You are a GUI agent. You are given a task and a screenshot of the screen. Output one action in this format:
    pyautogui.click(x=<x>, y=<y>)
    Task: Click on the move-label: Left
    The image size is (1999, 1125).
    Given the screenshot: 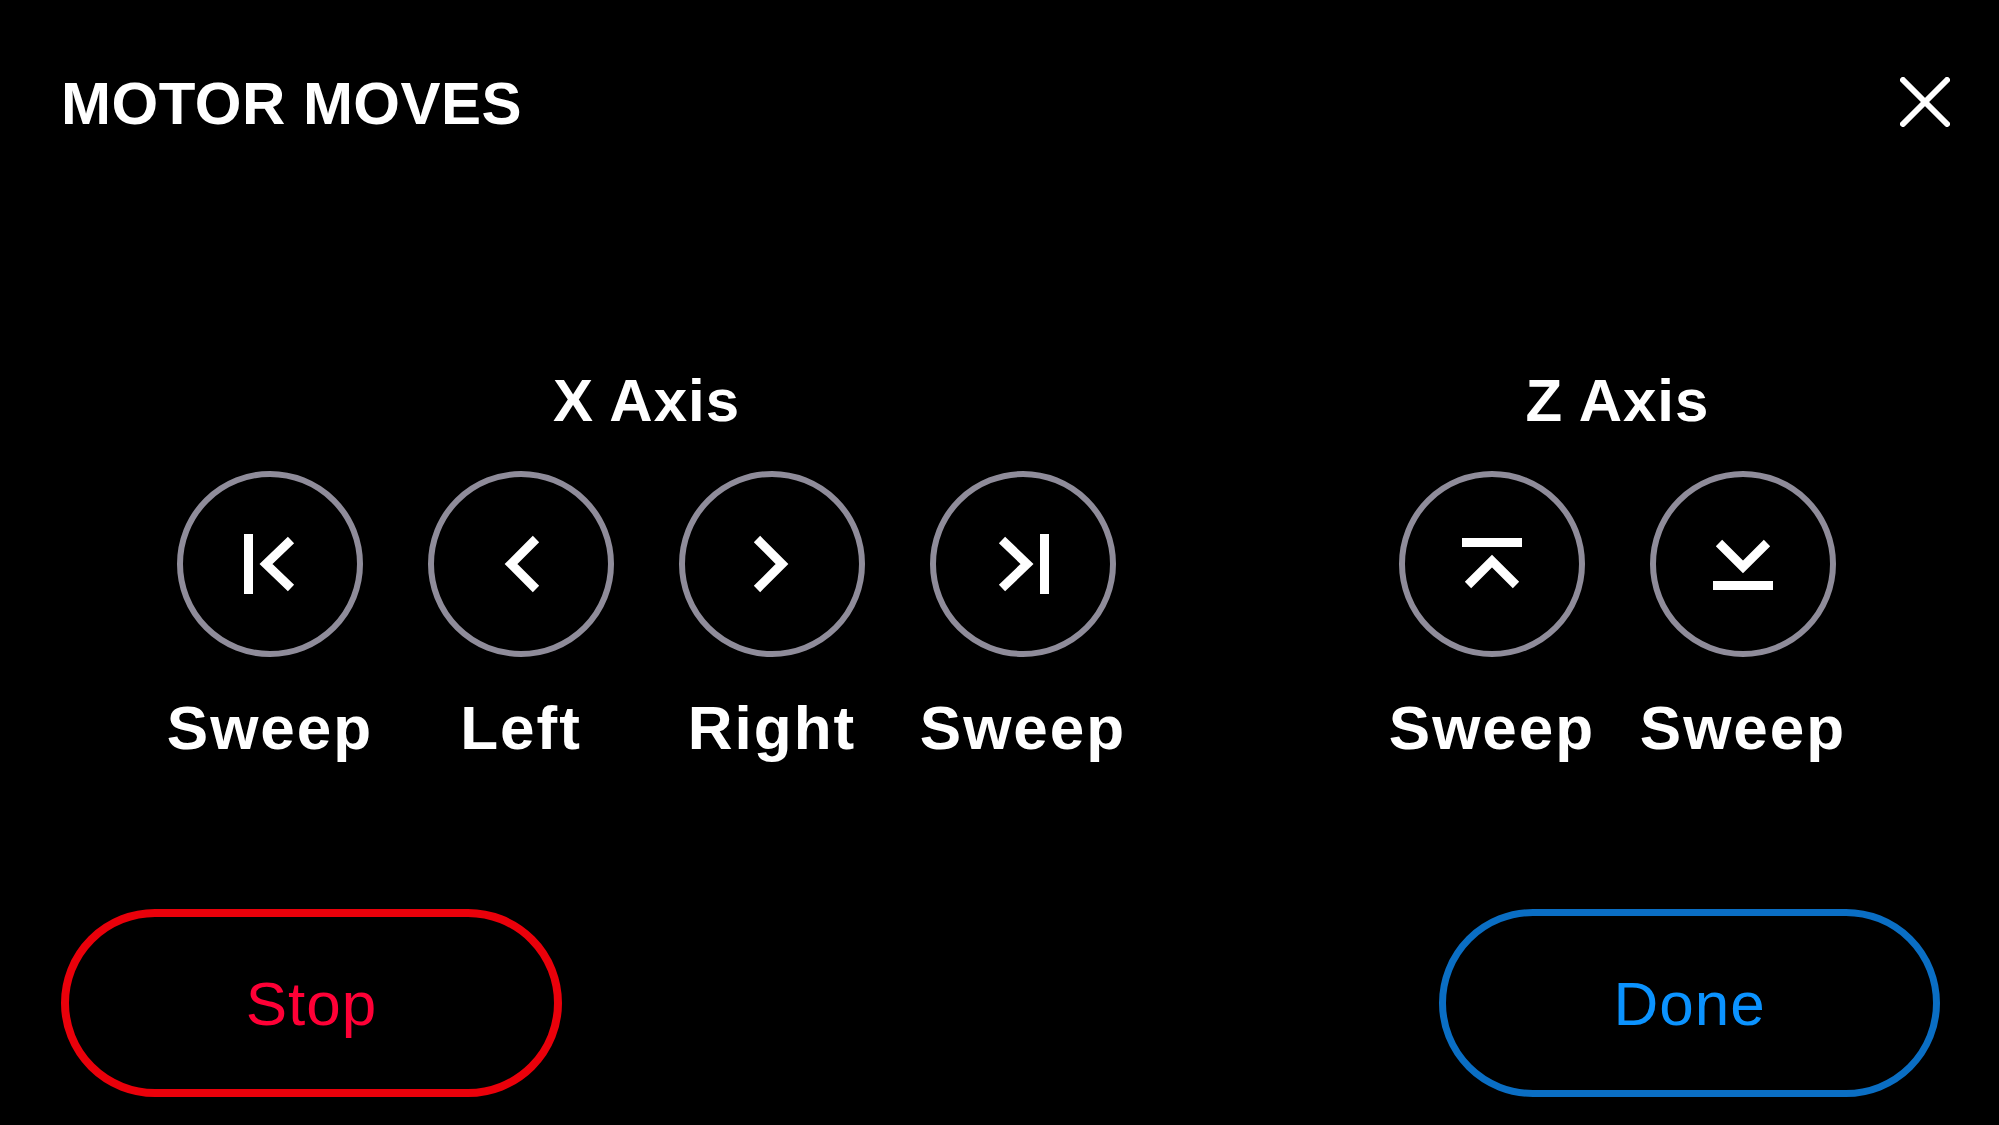 What is the action you would take?
    pyautogui.click(x=521, y=728)
    